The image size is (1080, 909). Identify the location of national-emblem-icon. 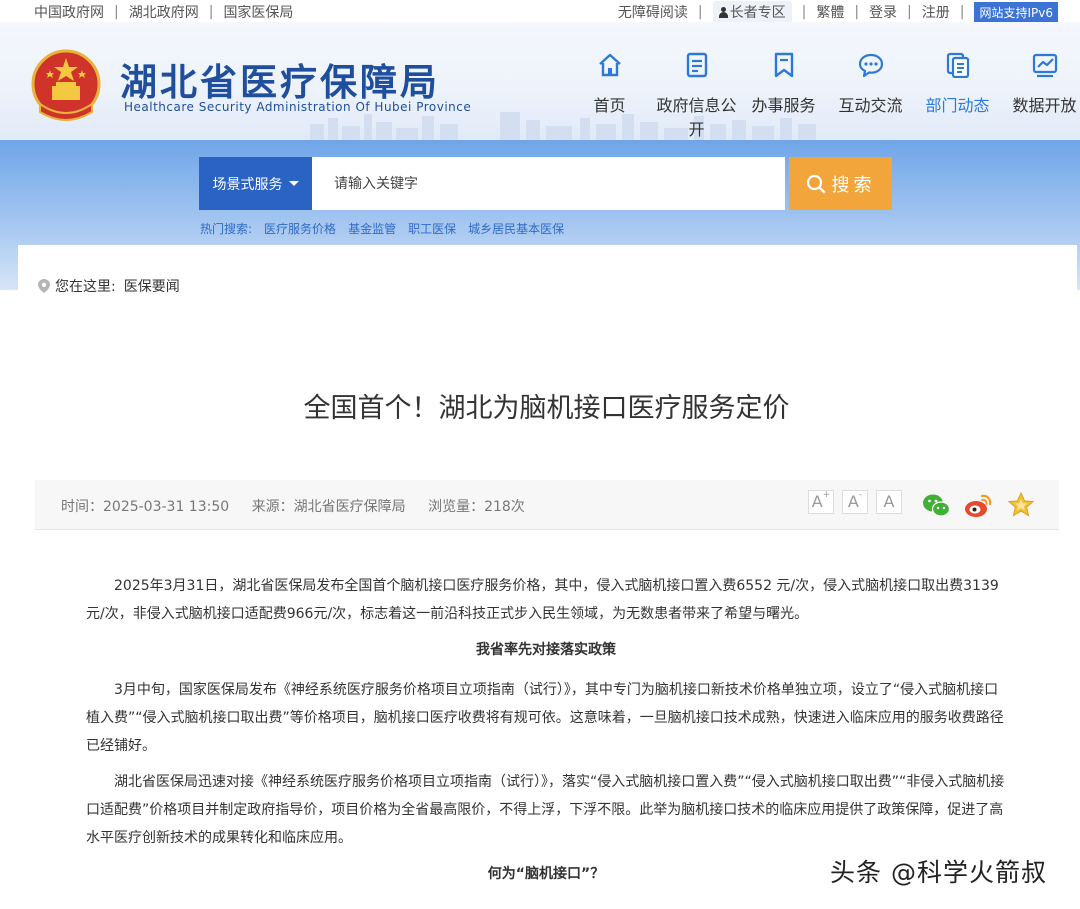
(66, 85).